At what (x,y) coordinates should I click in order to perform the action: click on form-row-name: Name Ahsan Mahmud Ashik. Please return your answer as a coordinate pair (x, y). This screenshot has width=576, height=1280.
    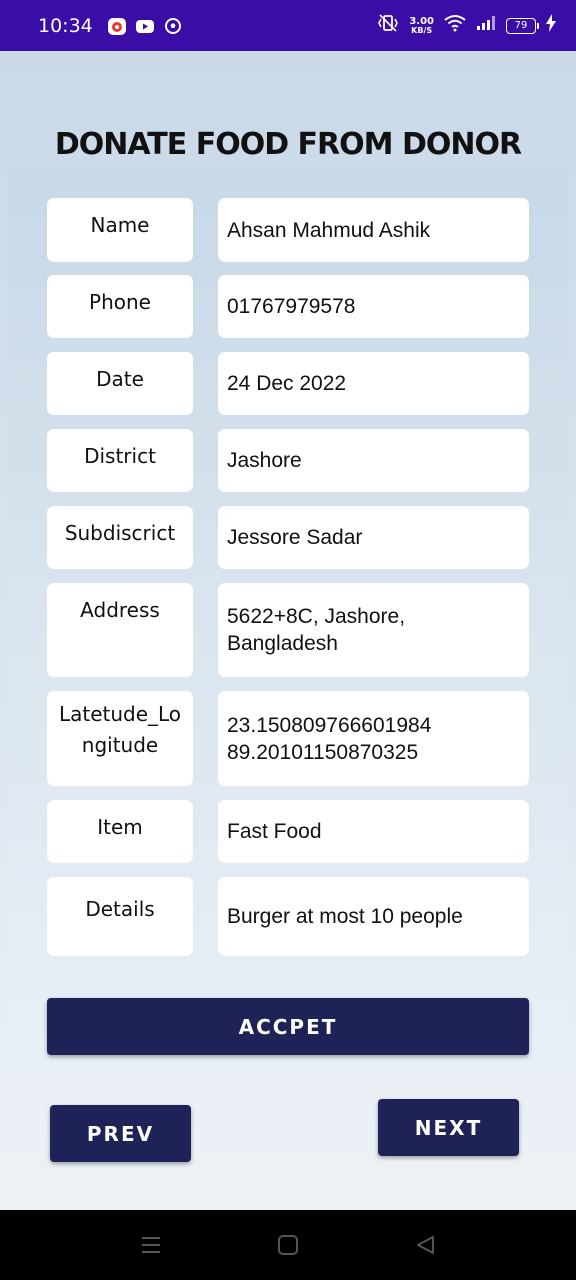
    Looking at the image, I should click on (288, 230).